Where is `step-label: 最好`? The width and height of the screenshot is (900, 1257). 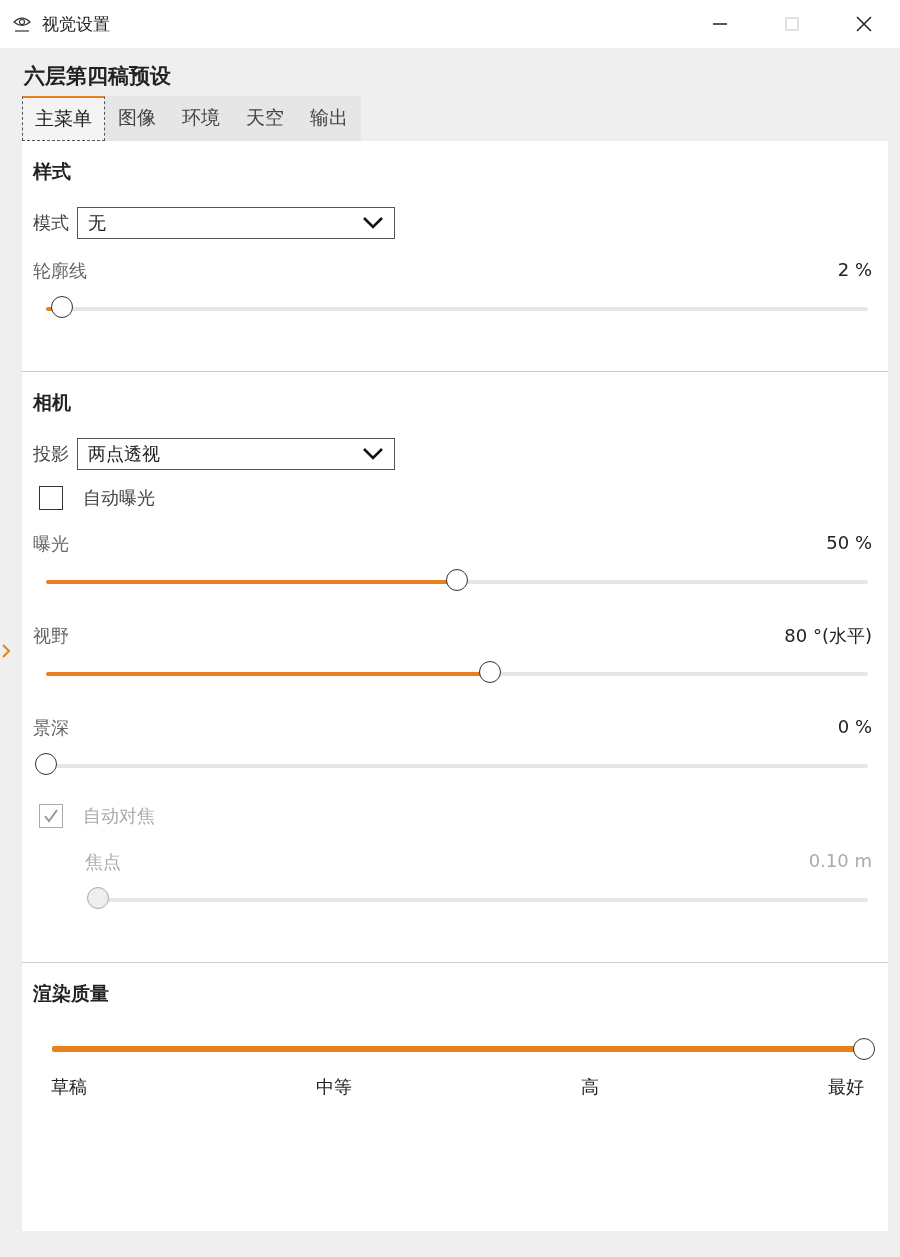 step-label: 最好 is located at coordinates (846, 1087).